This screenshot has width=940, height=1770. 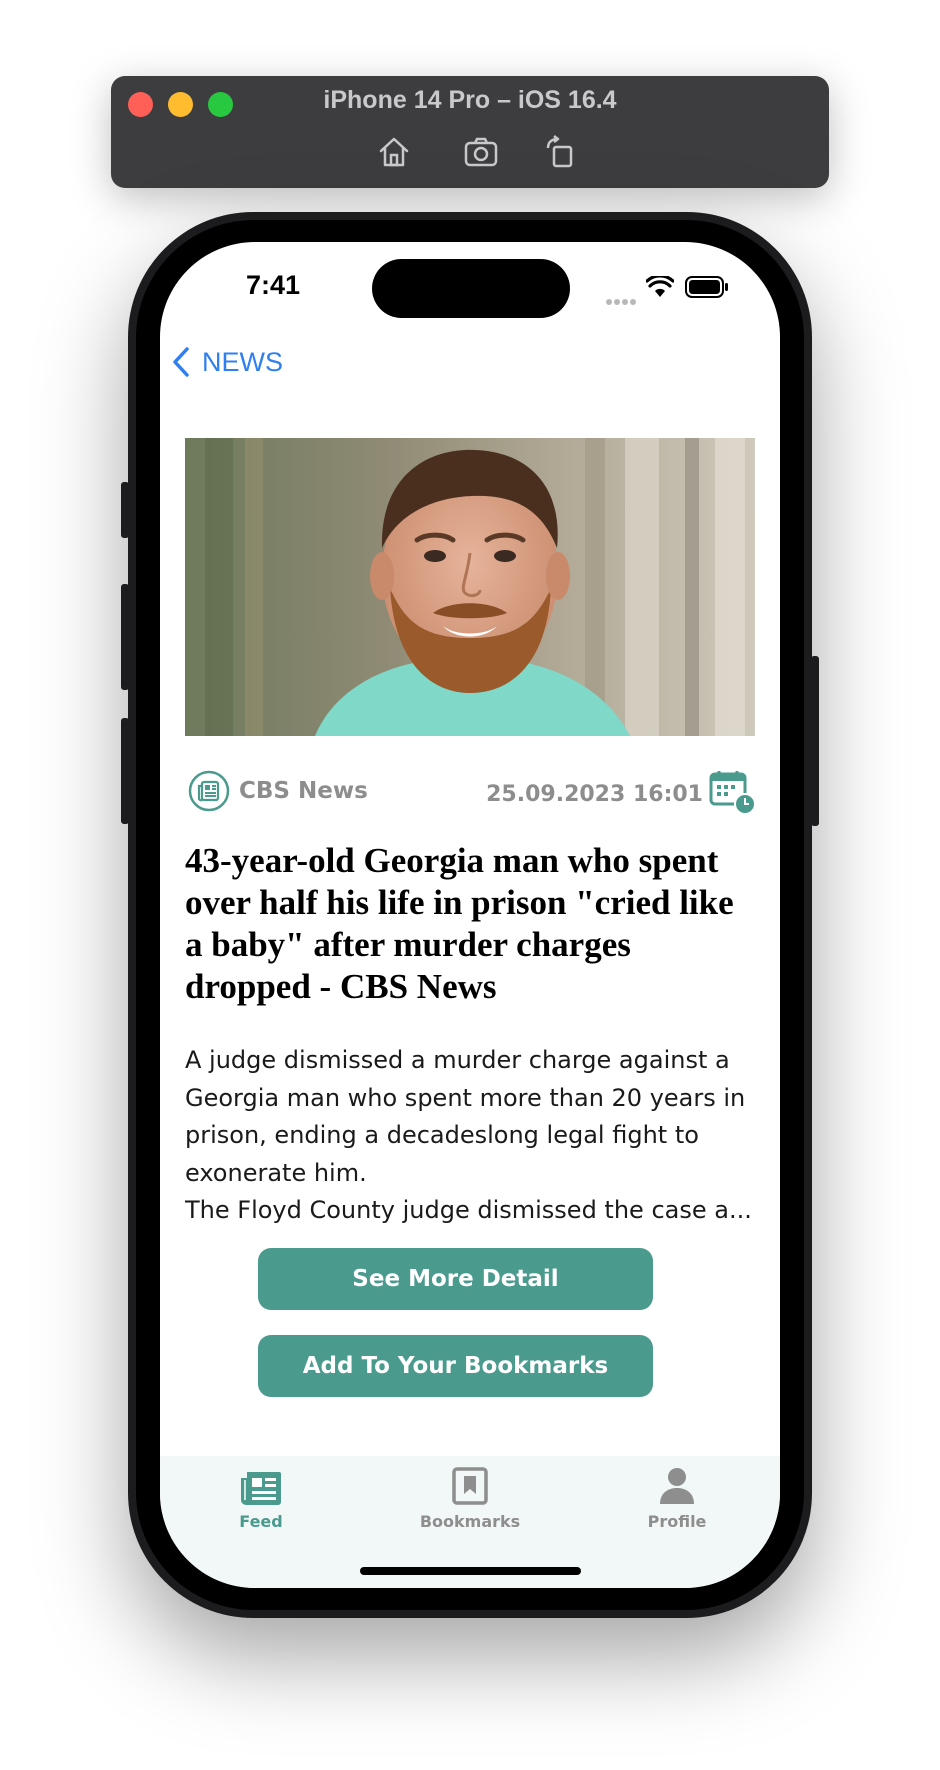 What do you see at coordinates (622, 299) in the screenshot?
I see `cellular-signal-icon` at bounding box center [622, 299].